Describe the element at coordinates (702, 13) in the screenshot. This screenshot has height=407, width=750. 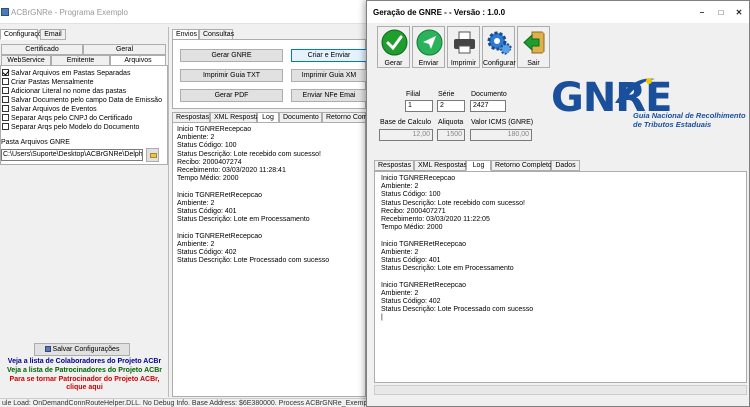
I see `minimize-icon: –` at that location.